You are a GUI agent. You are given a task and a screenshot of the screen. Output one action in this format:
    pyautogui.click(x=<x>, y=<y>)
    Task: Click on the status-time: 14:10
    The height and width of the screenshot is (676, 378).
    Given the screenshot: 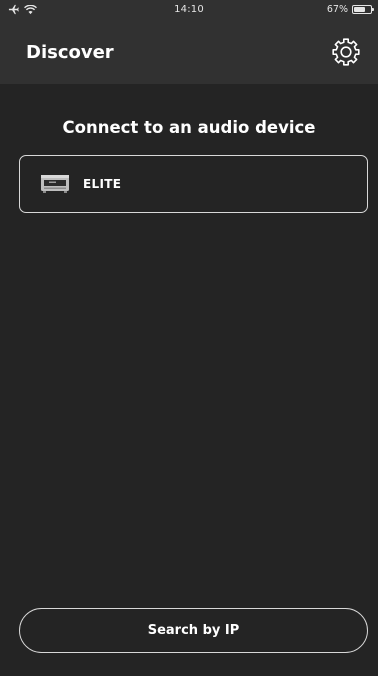 What is the action you would take?
    pyautogui.click(x=189, y=9)
    